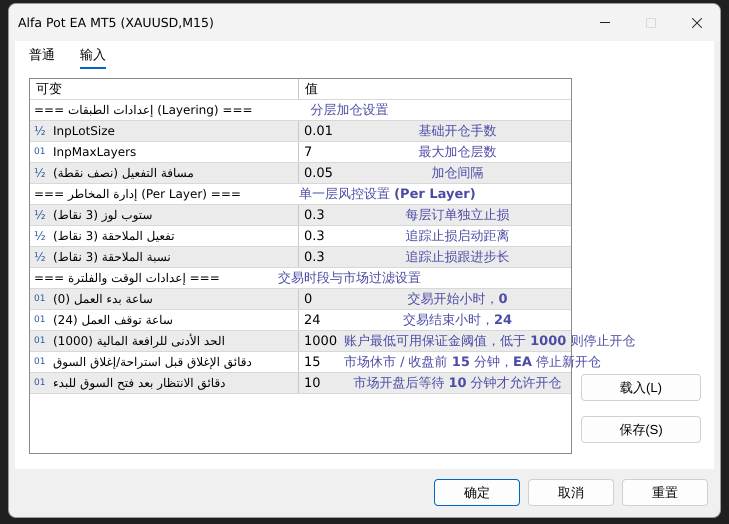 The height and width of the screenshot is (524, 729). I want to click on parameter-name: تفعيل الملاحقة (3 نقاط), so click(114, 236).